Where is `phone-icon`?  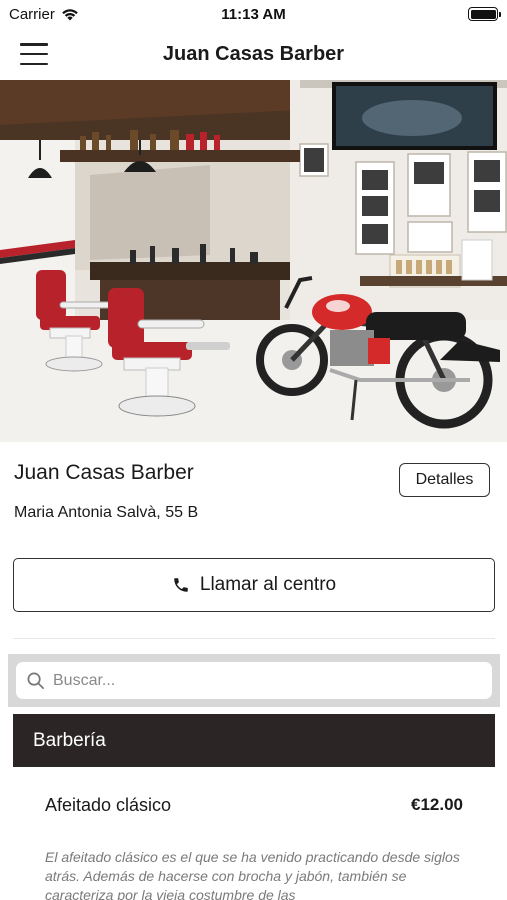
phone-icon is located at coordinates (181, 585).